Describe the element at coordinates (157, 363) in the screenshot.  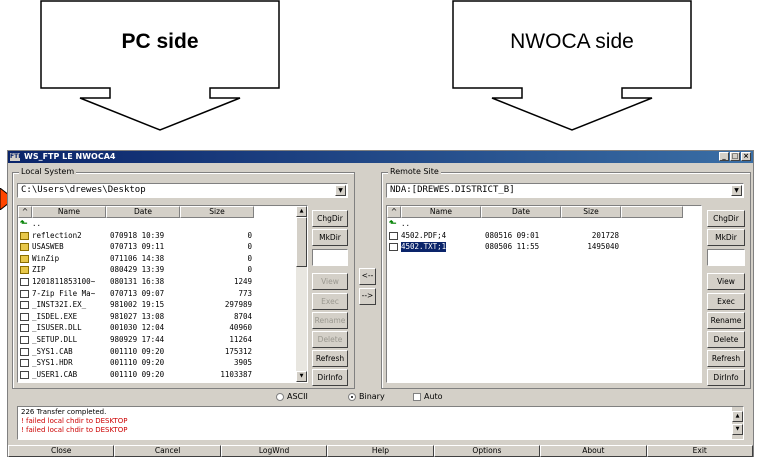
I see `file-row: _SYS1.HDR 001110 09:20 3905` at that location.